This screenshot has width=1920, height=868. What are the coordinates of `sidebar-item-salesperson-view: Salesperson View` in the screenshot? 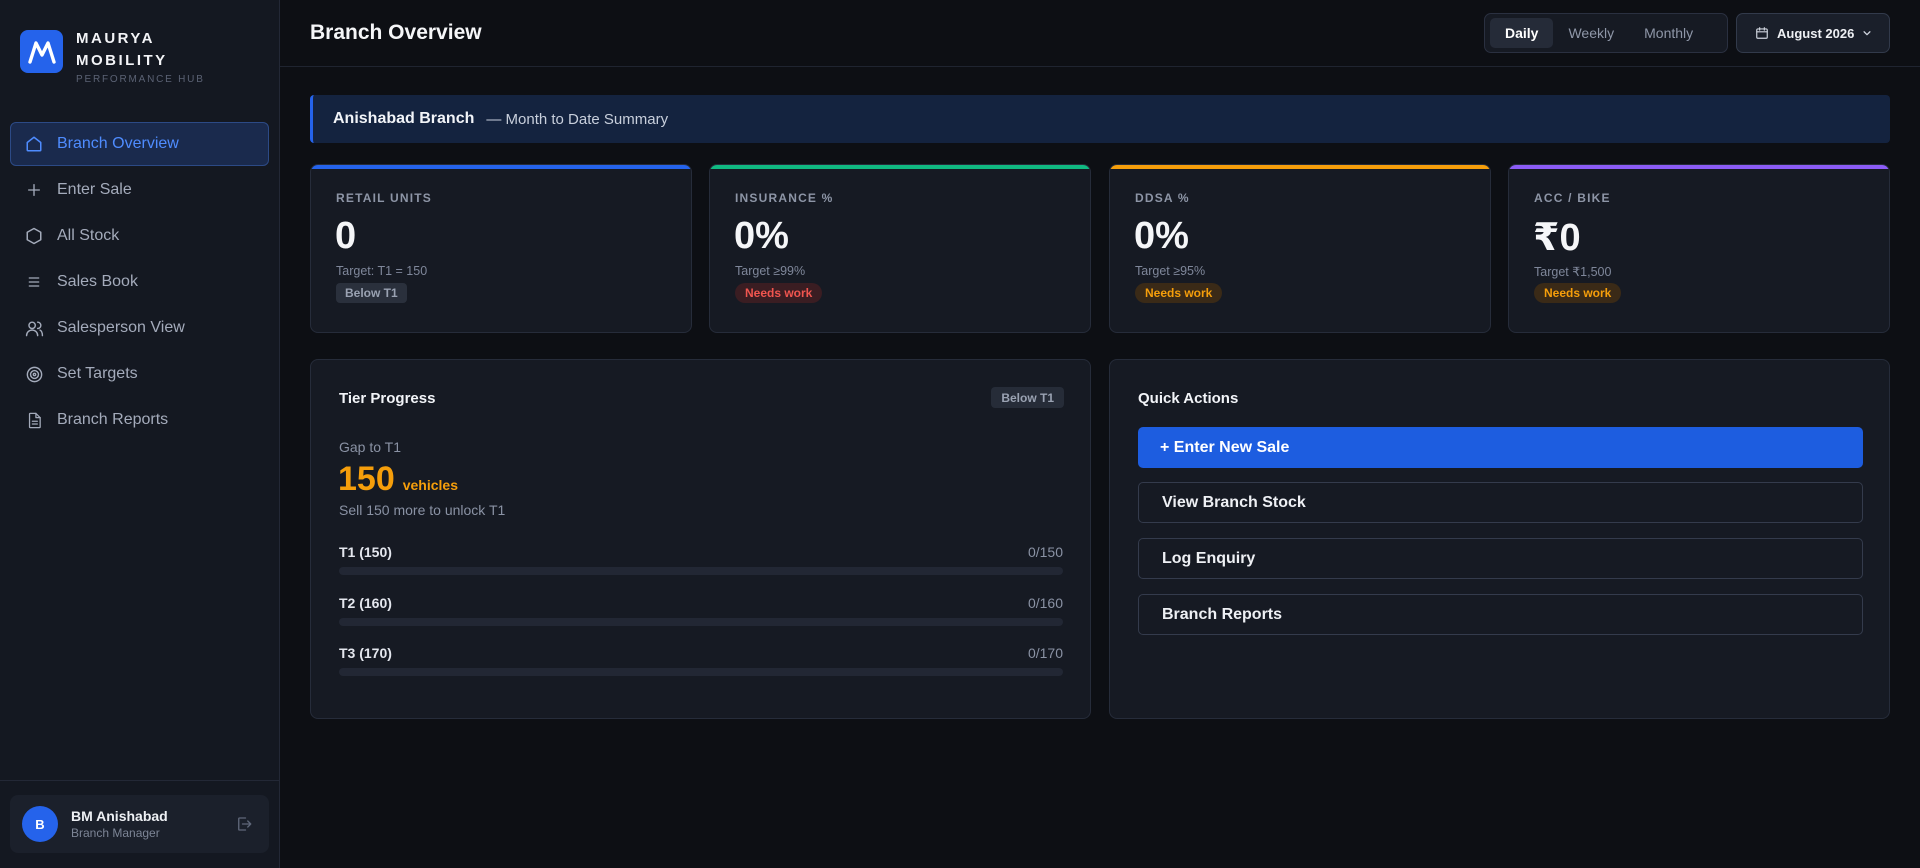 It's located at (139, 328).